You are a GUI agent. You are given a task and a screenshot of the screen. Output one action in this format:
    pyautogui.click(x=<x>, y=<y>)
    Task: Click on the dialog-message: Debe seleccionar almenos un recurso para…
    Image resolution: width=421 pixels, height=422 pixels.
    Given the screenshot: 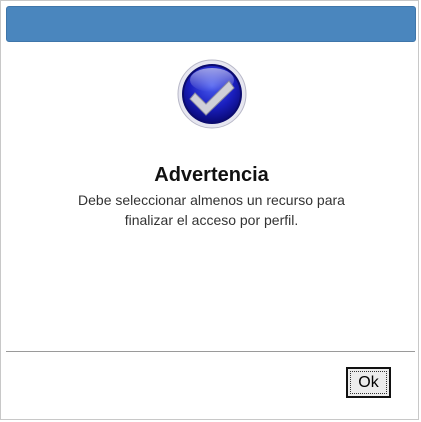 What is the action you would take?
    pyautogui.click(x=211, y=210)
    